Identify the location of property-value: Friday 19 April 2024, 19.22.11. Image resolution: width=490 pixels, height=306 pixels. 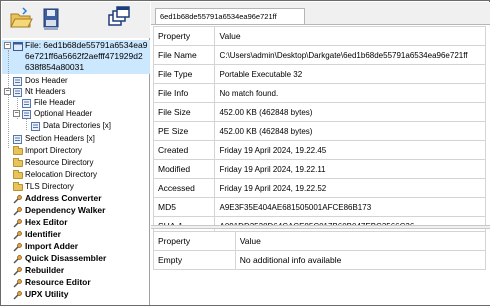
(350, 169).